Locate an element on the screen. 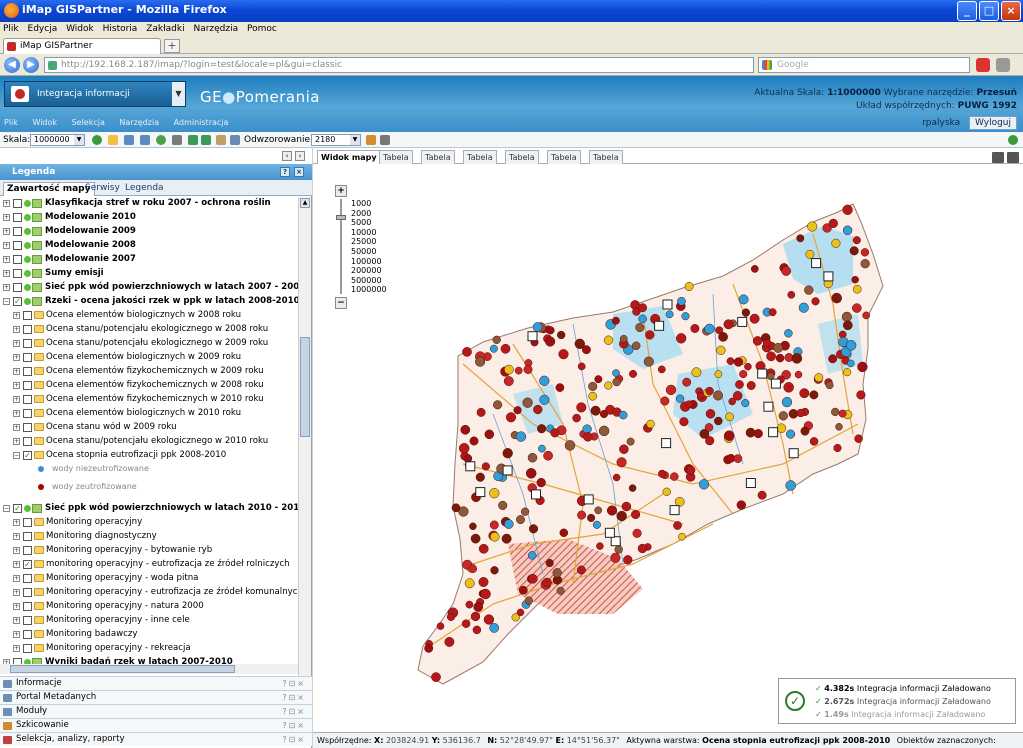 This screenshot has width=1023, height=748. app-menu-view: Widok is located at coordinates (44, 122).